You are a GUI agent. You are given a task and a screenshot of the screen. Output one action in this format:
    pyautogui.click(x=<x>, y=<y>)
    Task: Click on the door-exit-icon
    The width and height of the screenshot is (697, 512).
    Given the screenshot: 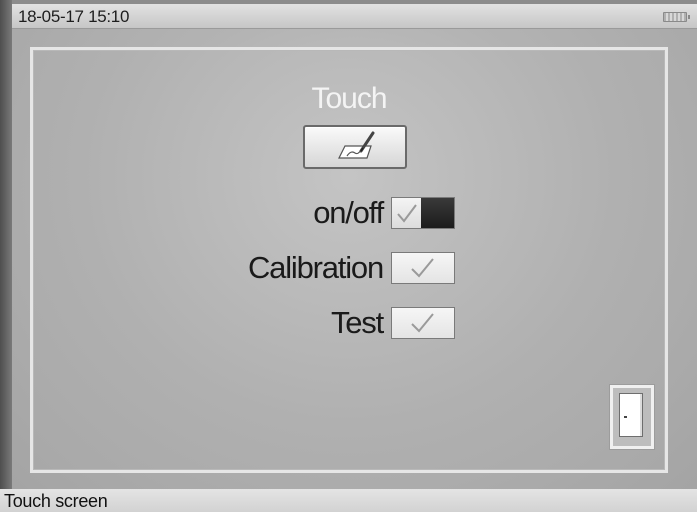 What is the action you would take?
    pyautogui.click(x=631, y=415)
    